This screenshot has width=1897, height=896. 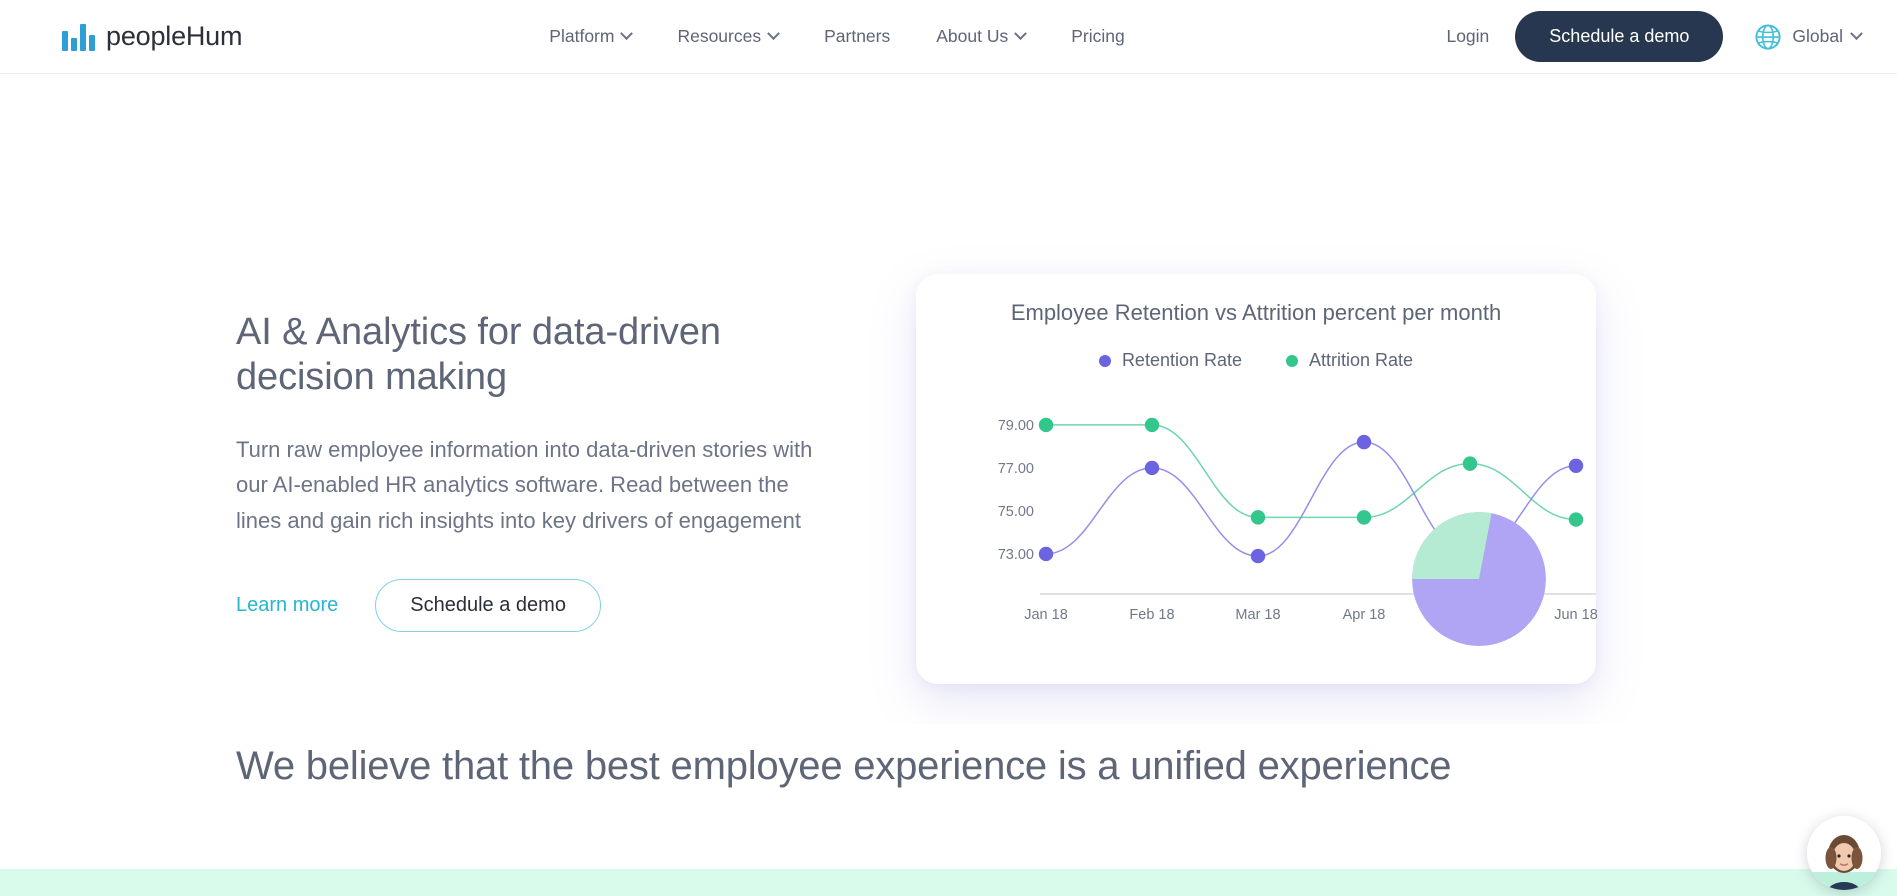 I want to click on brand-name: peopleHum, so click(x=174, y=36).